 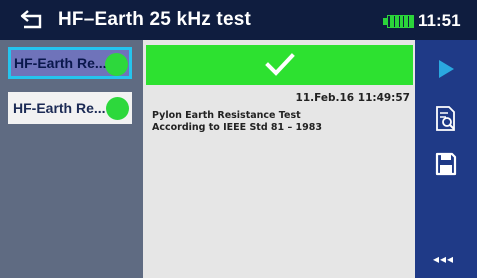 I want to click on view-details-icon, so click(x=445, y=118).